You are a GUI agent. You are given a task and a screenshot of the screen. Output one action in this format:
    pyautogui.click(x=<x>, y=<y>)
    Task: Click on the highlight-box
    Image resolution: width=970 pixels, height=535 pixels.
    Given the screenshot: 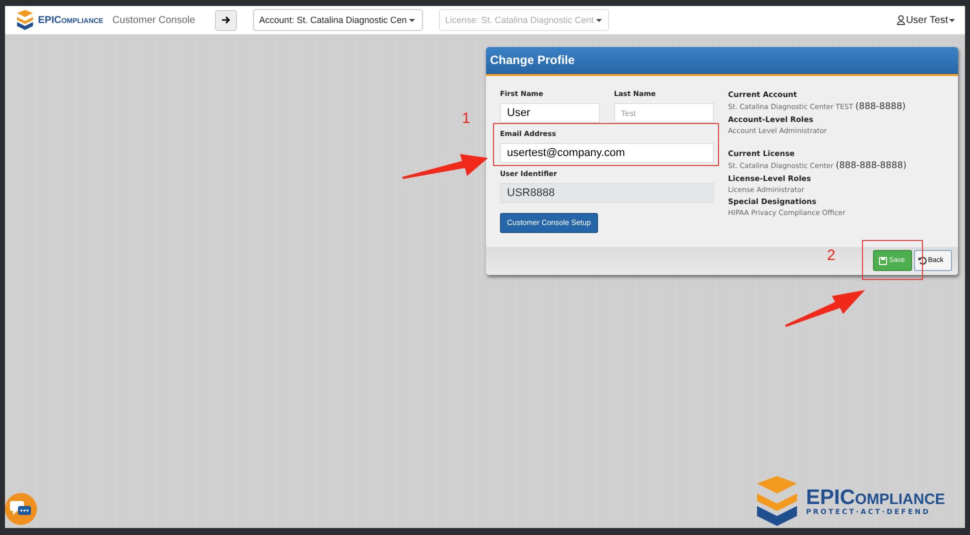 What is the action you would take?
    pyautogui.click(x=892, y=260)
    